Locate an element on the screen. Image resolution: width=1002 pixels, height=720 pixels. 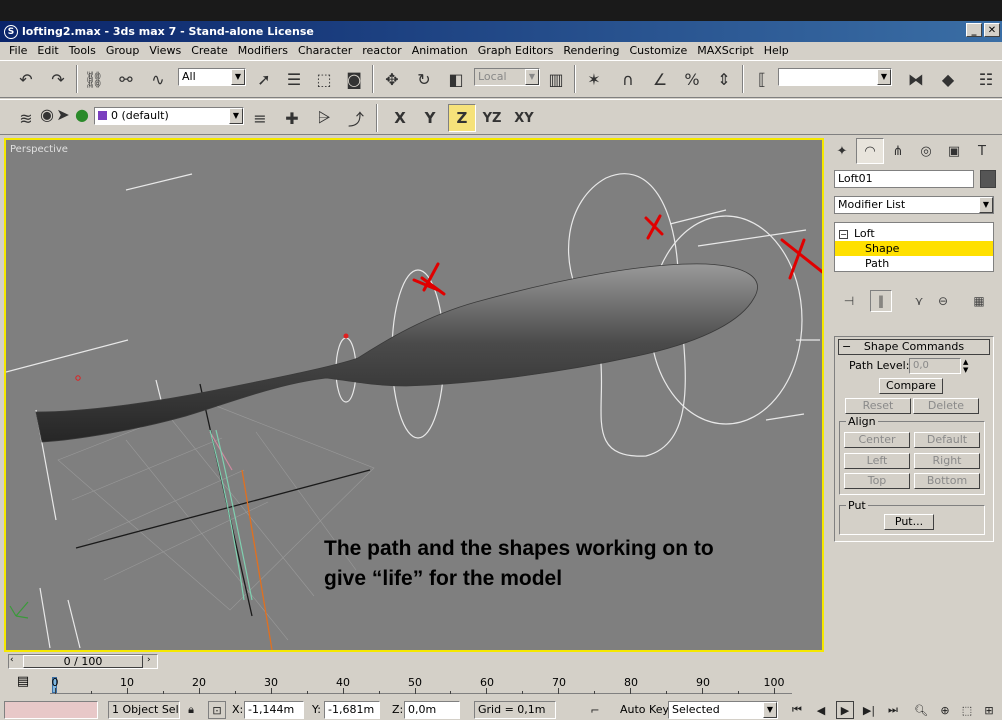
selection-filter-dropdown: All ▼ is located at coordinates (212, 77).